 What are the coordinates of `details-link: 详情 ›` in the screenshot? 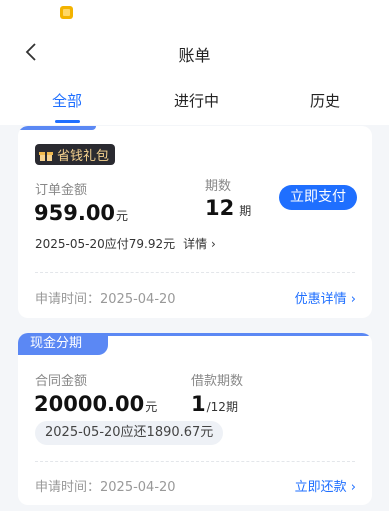 It's located at (199, 244).